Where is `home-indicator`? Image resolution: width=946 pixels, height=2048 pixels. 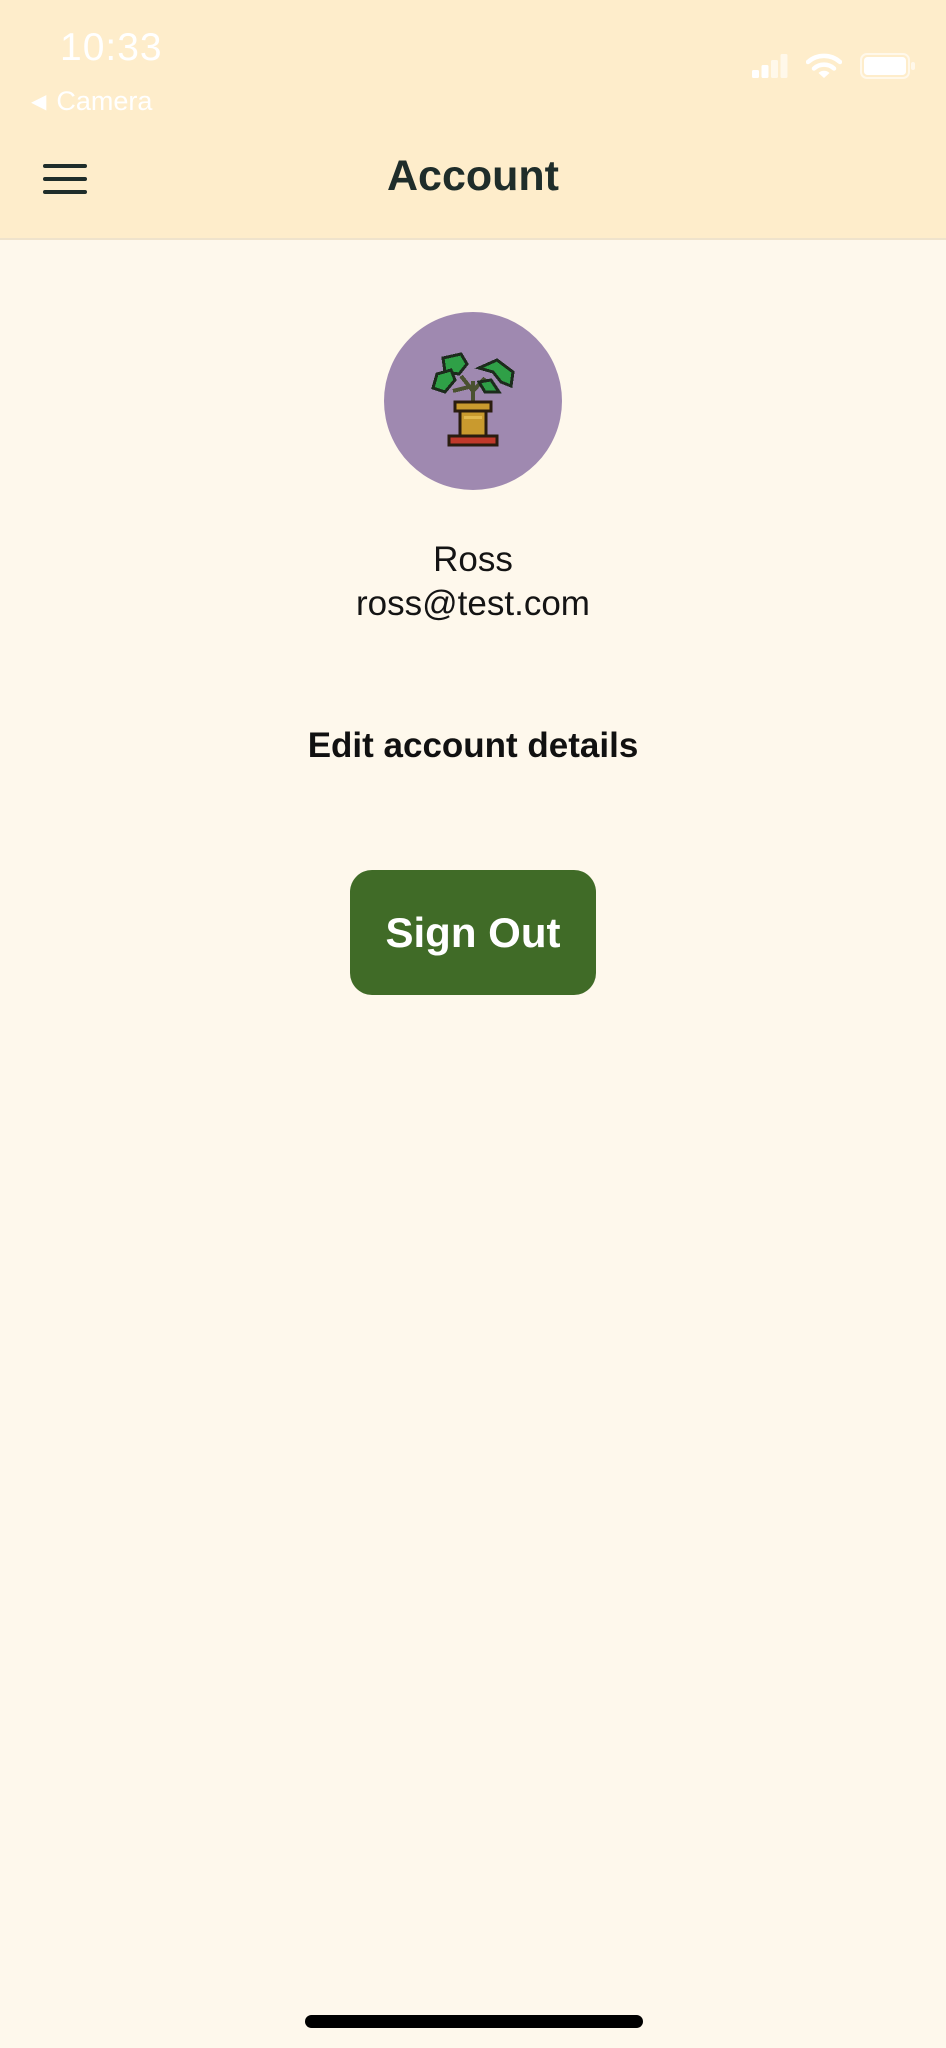 home-indicator is located at coordinates (474, 2021).